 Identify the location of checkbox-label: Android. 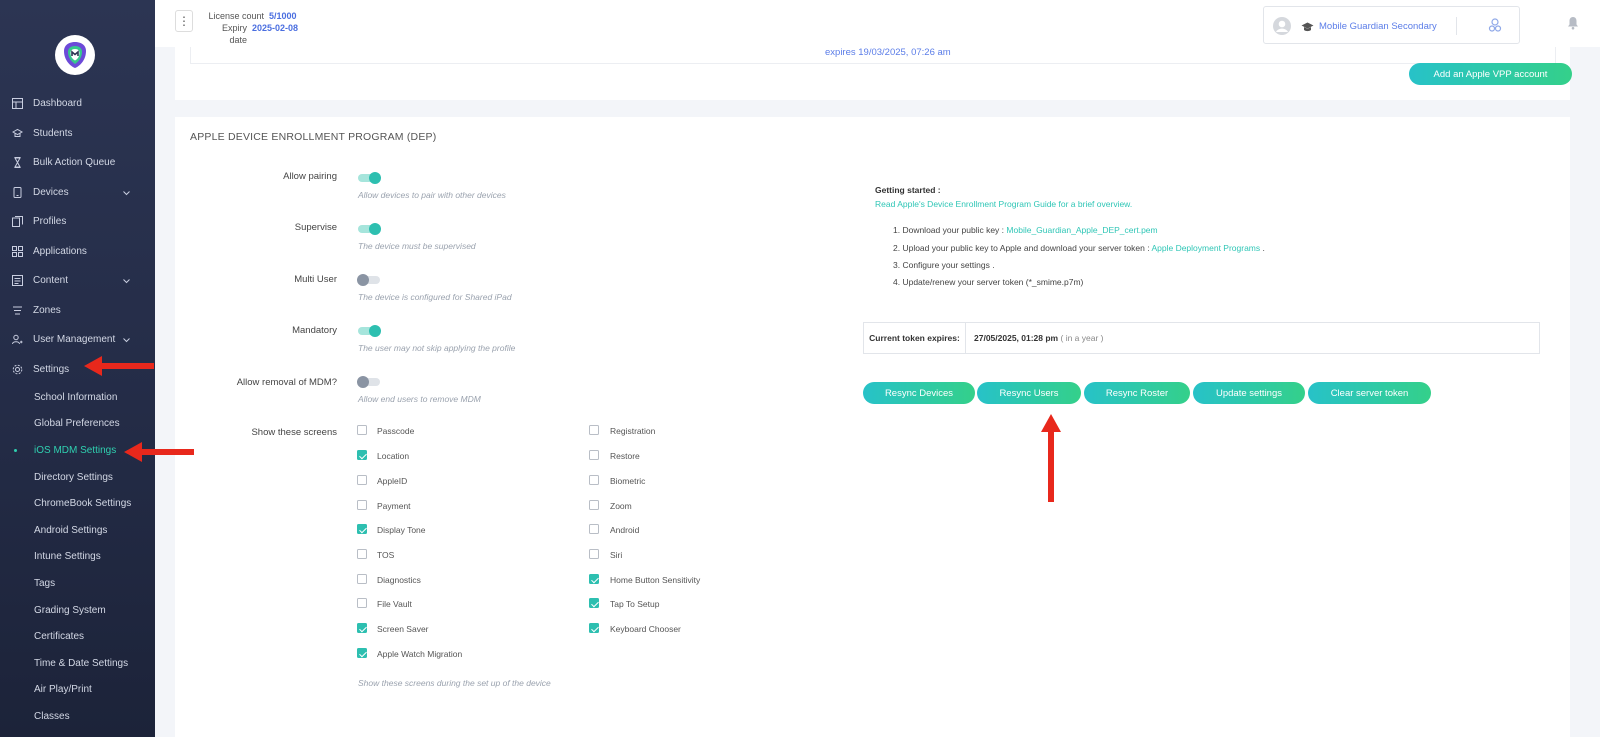
(625, 530).